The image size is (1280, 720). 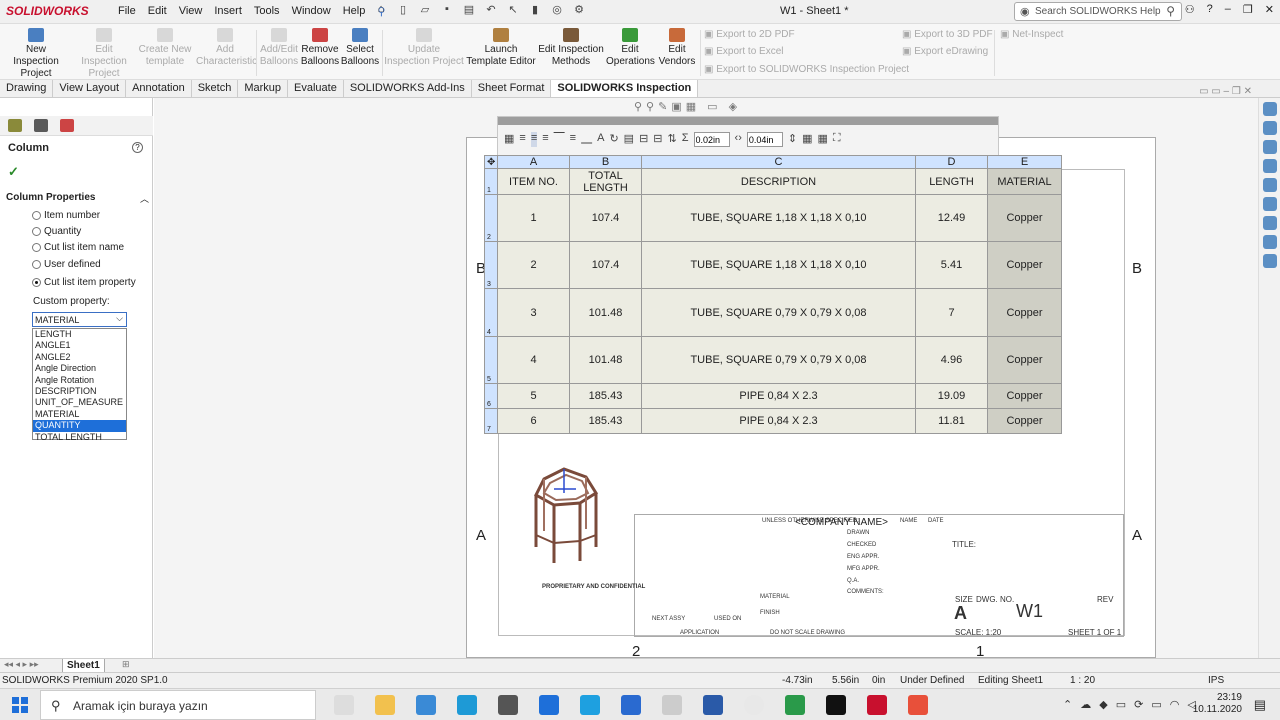 I want to click on custom-property-select: MATERIAL ⌵, so click(x=79, y=319).